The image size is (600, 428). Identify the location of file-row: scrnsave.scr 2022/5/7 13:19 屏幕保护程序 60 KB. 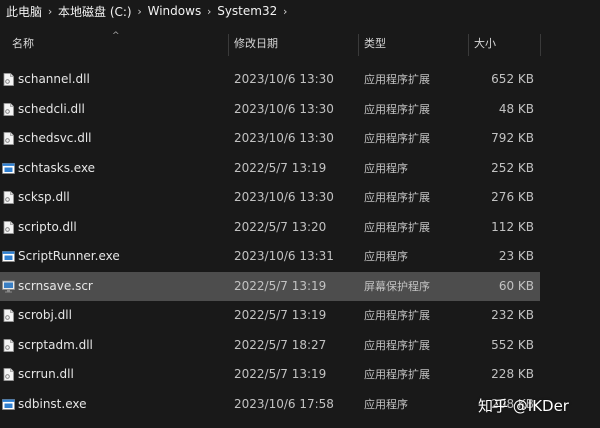
(270, 286).